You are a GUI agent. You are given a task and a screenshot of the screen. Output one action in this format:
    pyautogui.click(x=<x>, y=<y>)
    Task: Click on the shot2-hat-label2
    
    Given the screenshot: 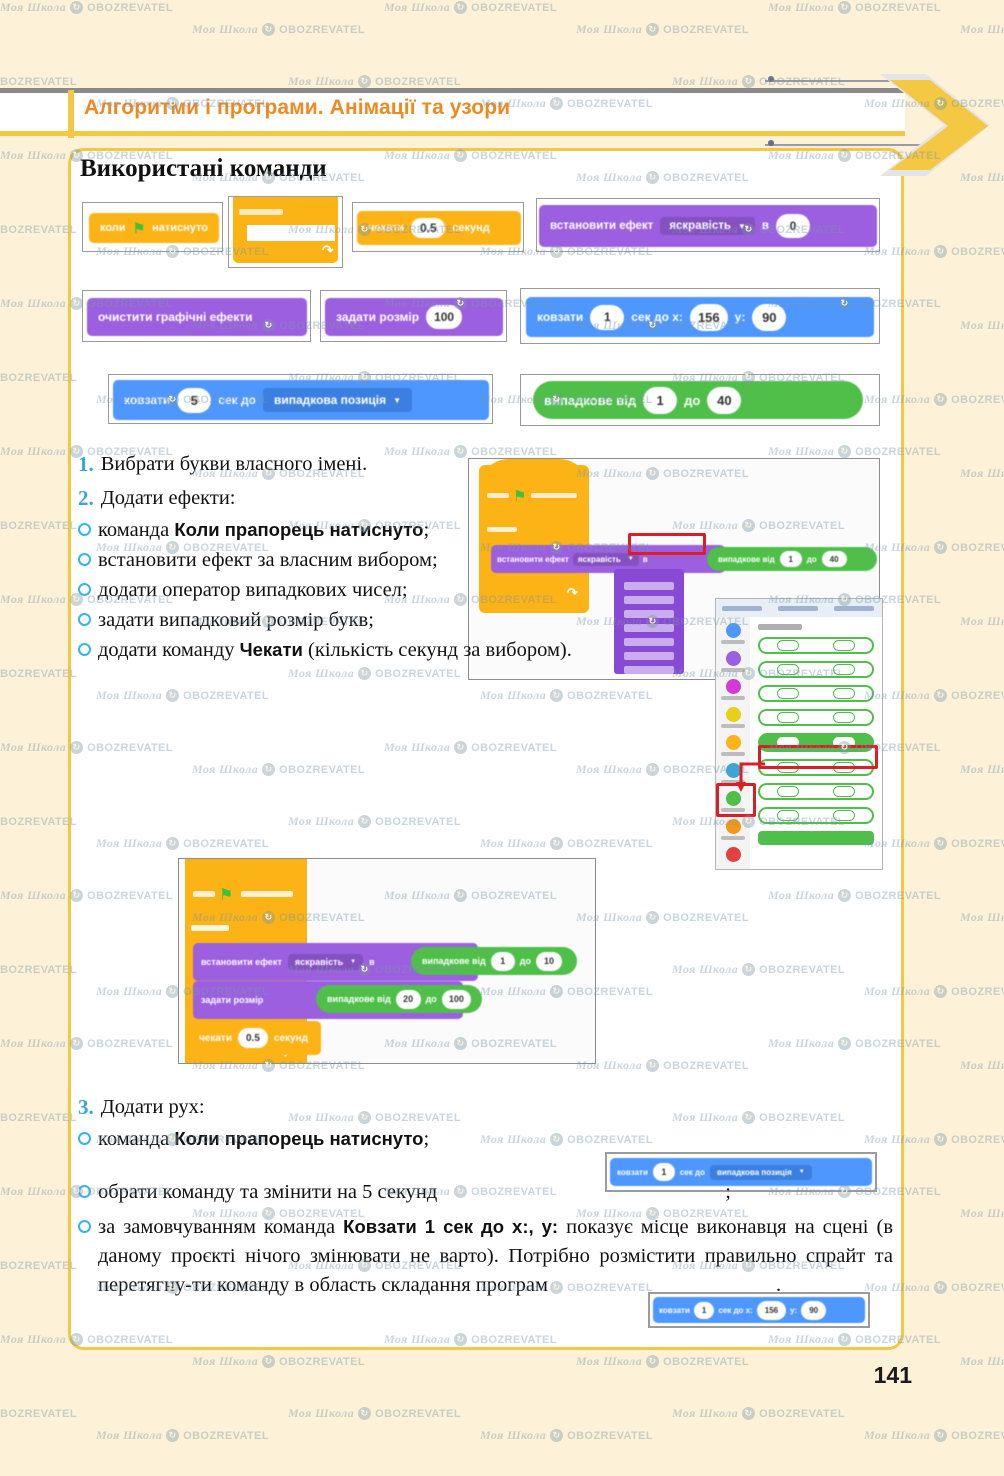 What is the action you would take?
    pyautogui.click(x=267, y=894)
    